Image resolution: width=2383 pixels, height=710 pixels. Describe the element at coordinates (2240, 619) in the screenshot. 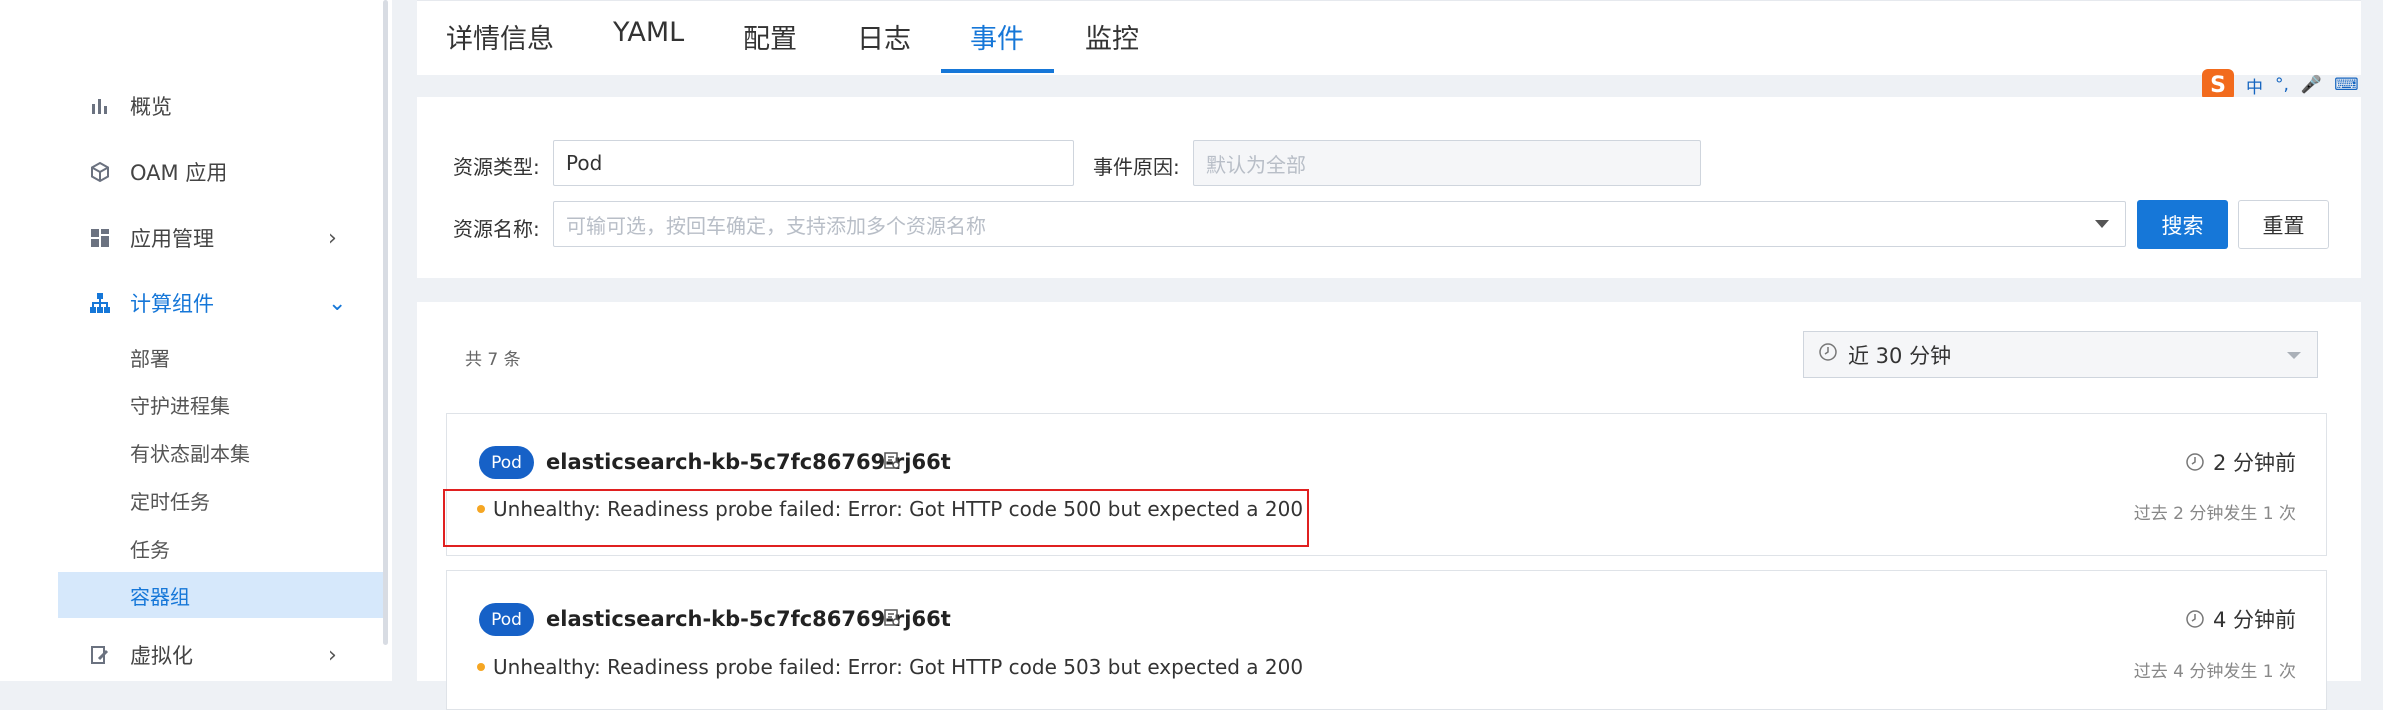

I see `event-time: 4 分钟前` at that location.